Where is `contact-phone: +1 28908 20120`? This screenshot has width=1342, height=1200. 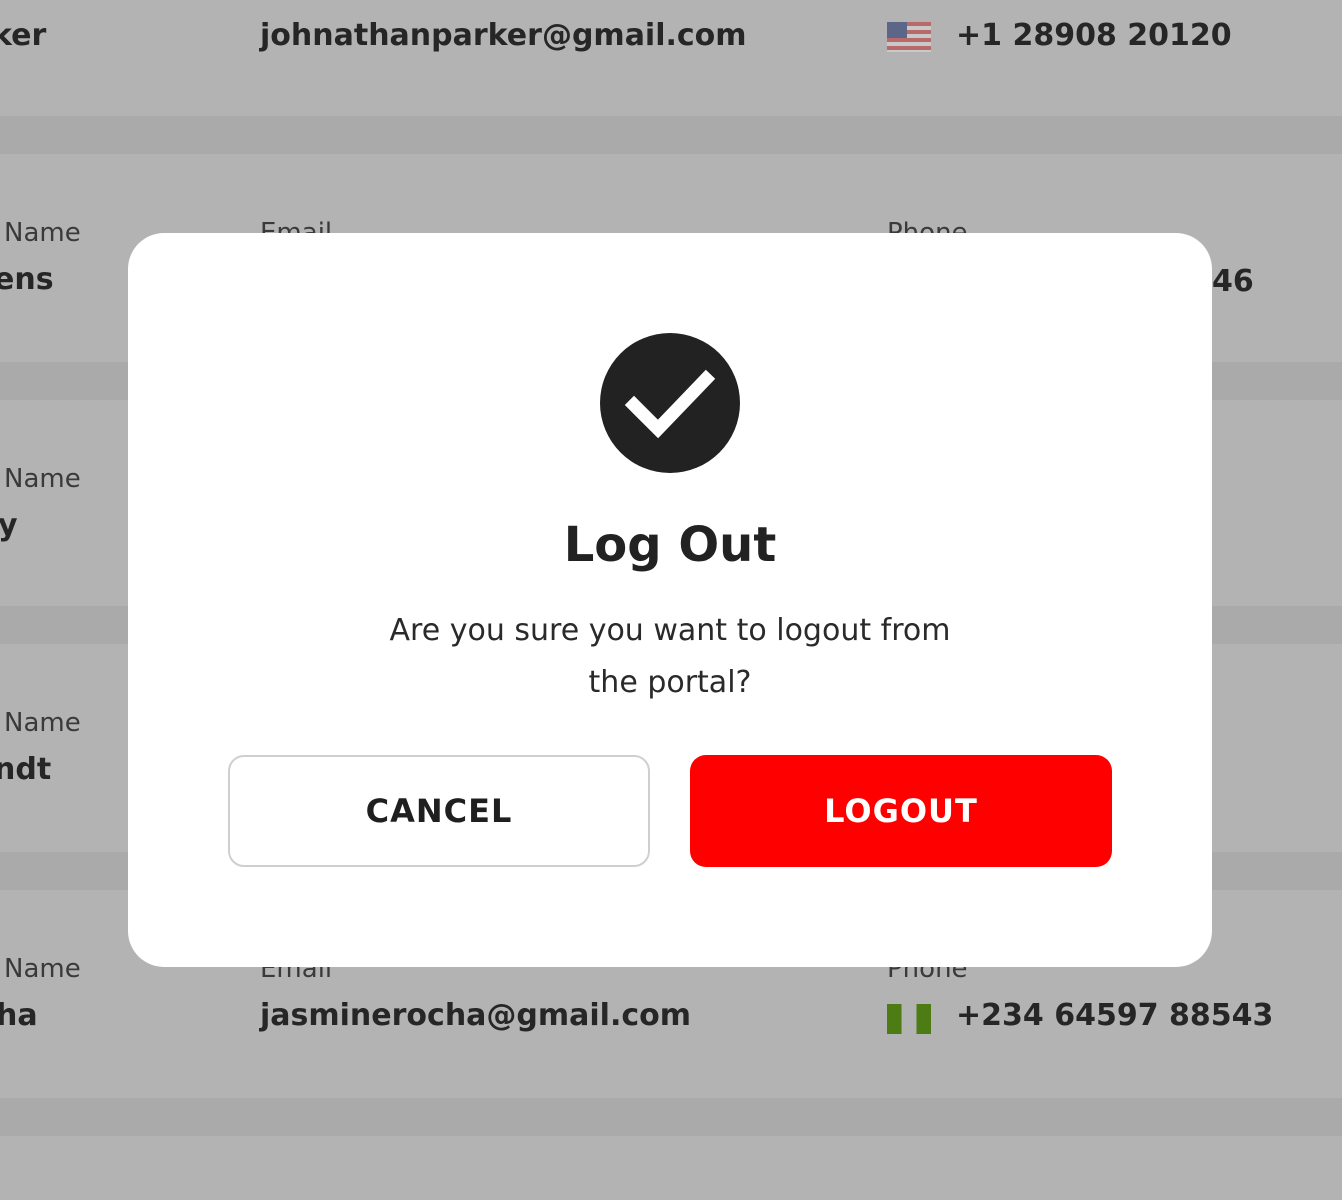 contact-phone: +1 28908 20120 is located at coordinates (1094, 35).